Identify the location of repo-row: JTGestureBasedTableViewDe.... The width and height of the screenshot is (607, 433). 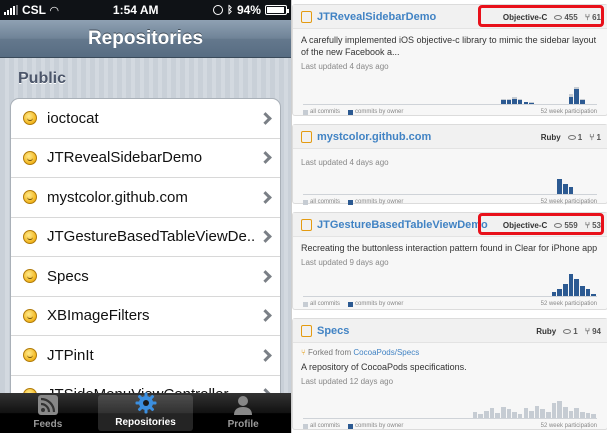
(145, 237).